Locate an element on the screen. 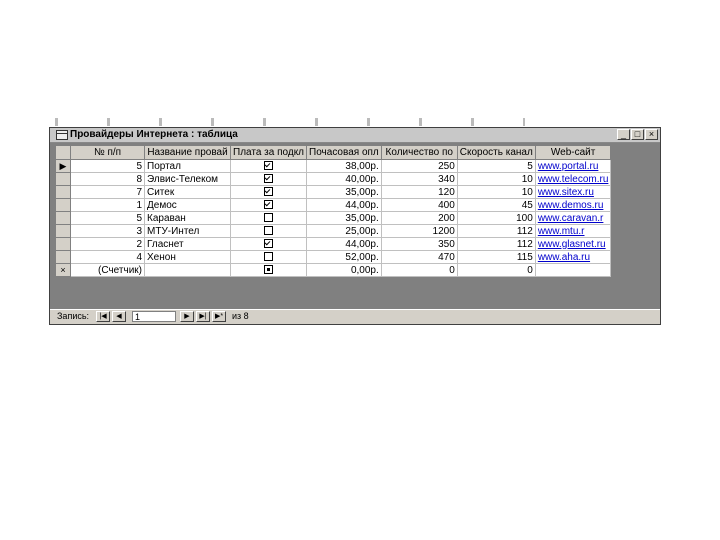 The image size is (720, 540). speed-cell: 5 is located at coordinates (496, 166).